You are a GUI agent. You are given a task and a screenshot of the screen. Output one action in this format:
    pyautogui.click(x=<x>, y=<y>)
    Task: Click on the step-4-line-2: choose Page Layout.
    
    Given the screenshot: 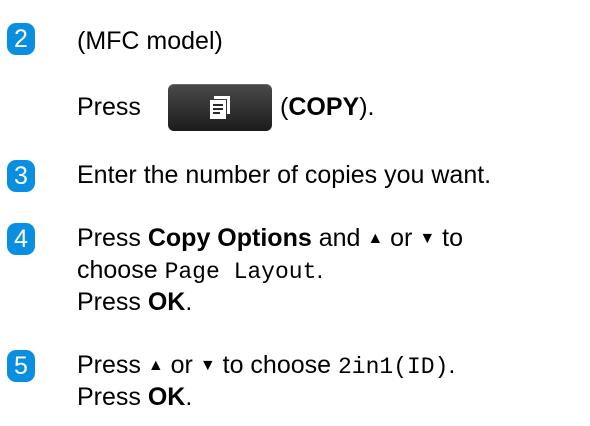 What is the action you would take?
    pyautogui.click(x=200, y=271)
    